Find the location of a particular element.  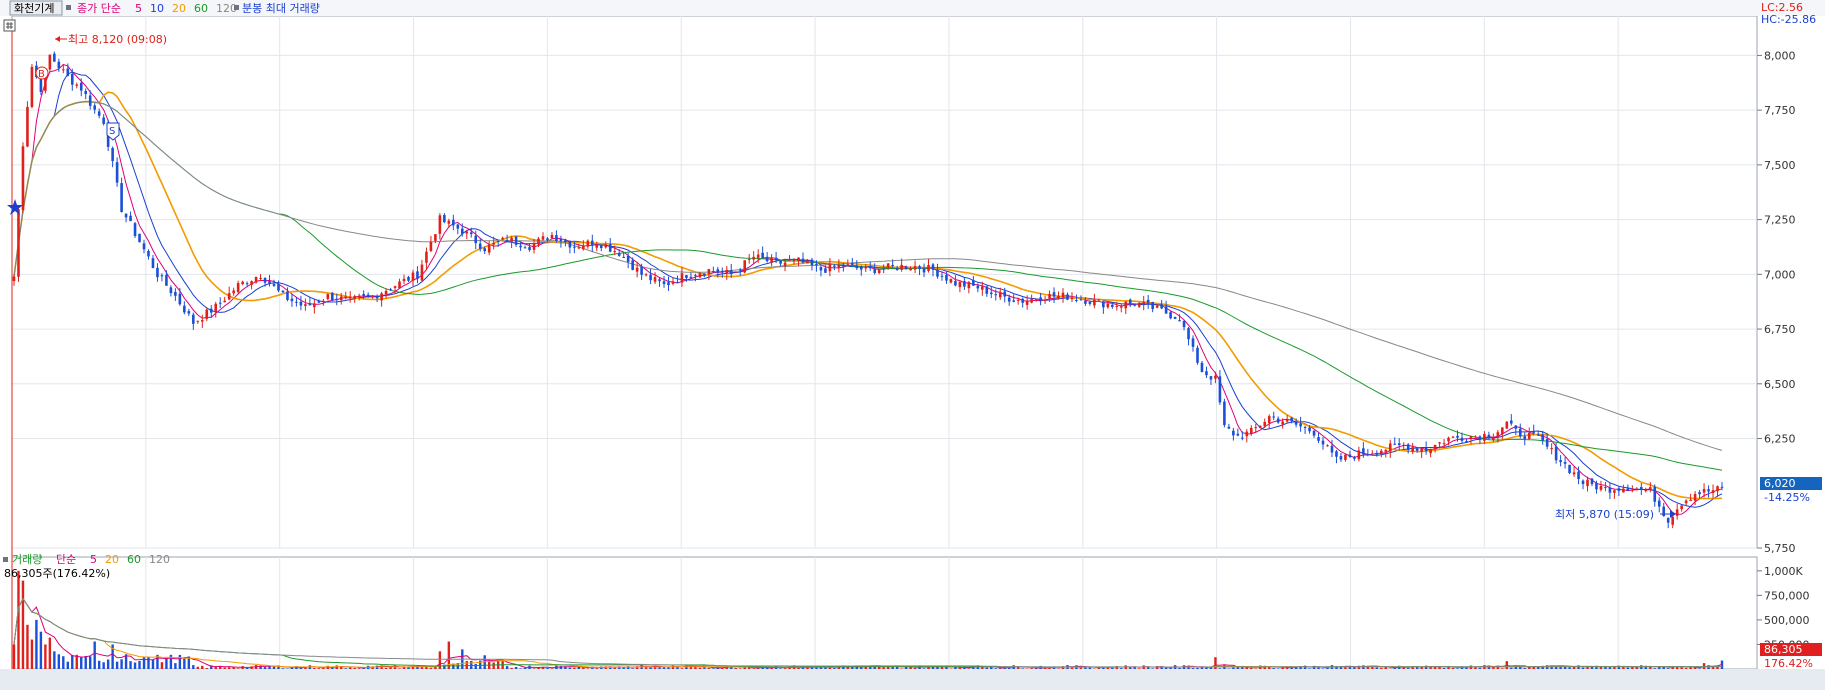

candle is located at coordinates (135, 230).